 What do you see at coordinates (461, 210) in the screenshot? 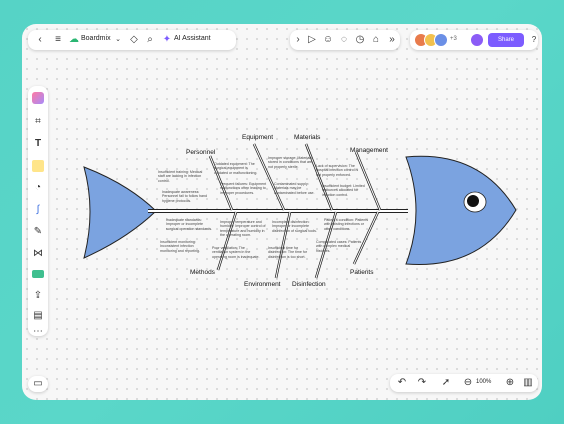
I see `fish-head` at bounding box center [461, 210].